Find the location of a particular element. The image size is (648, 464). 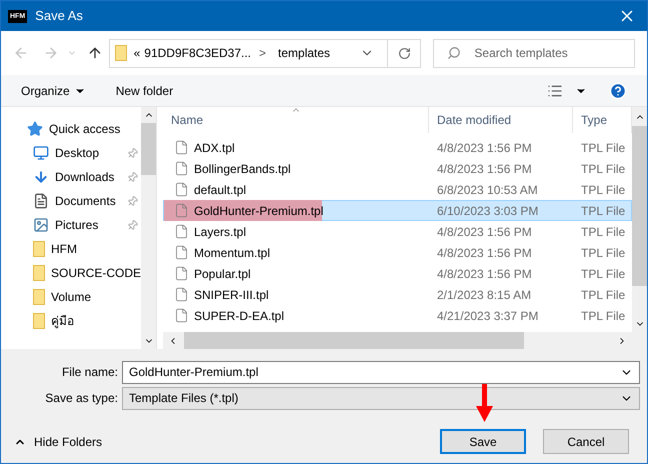

date-cell-text: 2/1/2023 8:15 AM is located at coordinates (484, 295).